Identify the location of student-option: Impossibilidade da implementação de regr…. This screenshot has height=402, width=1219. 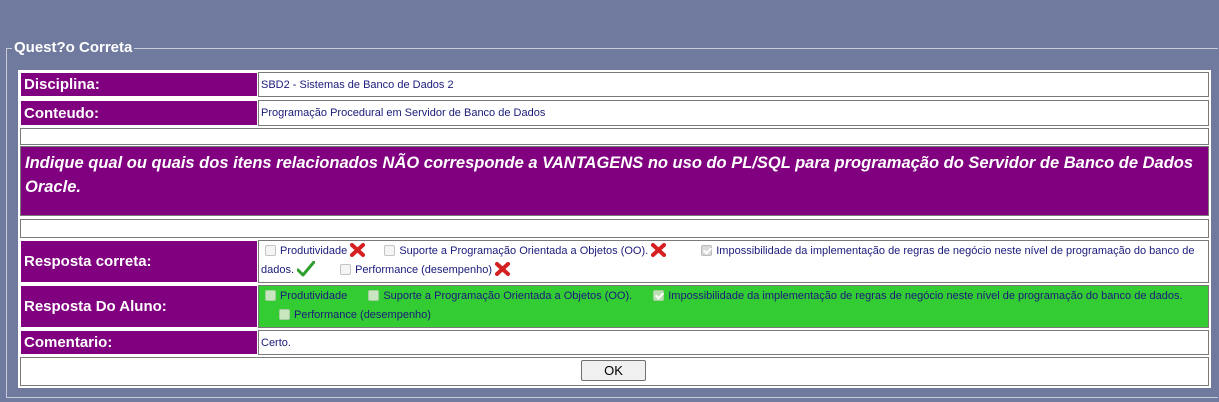
(909, 296).